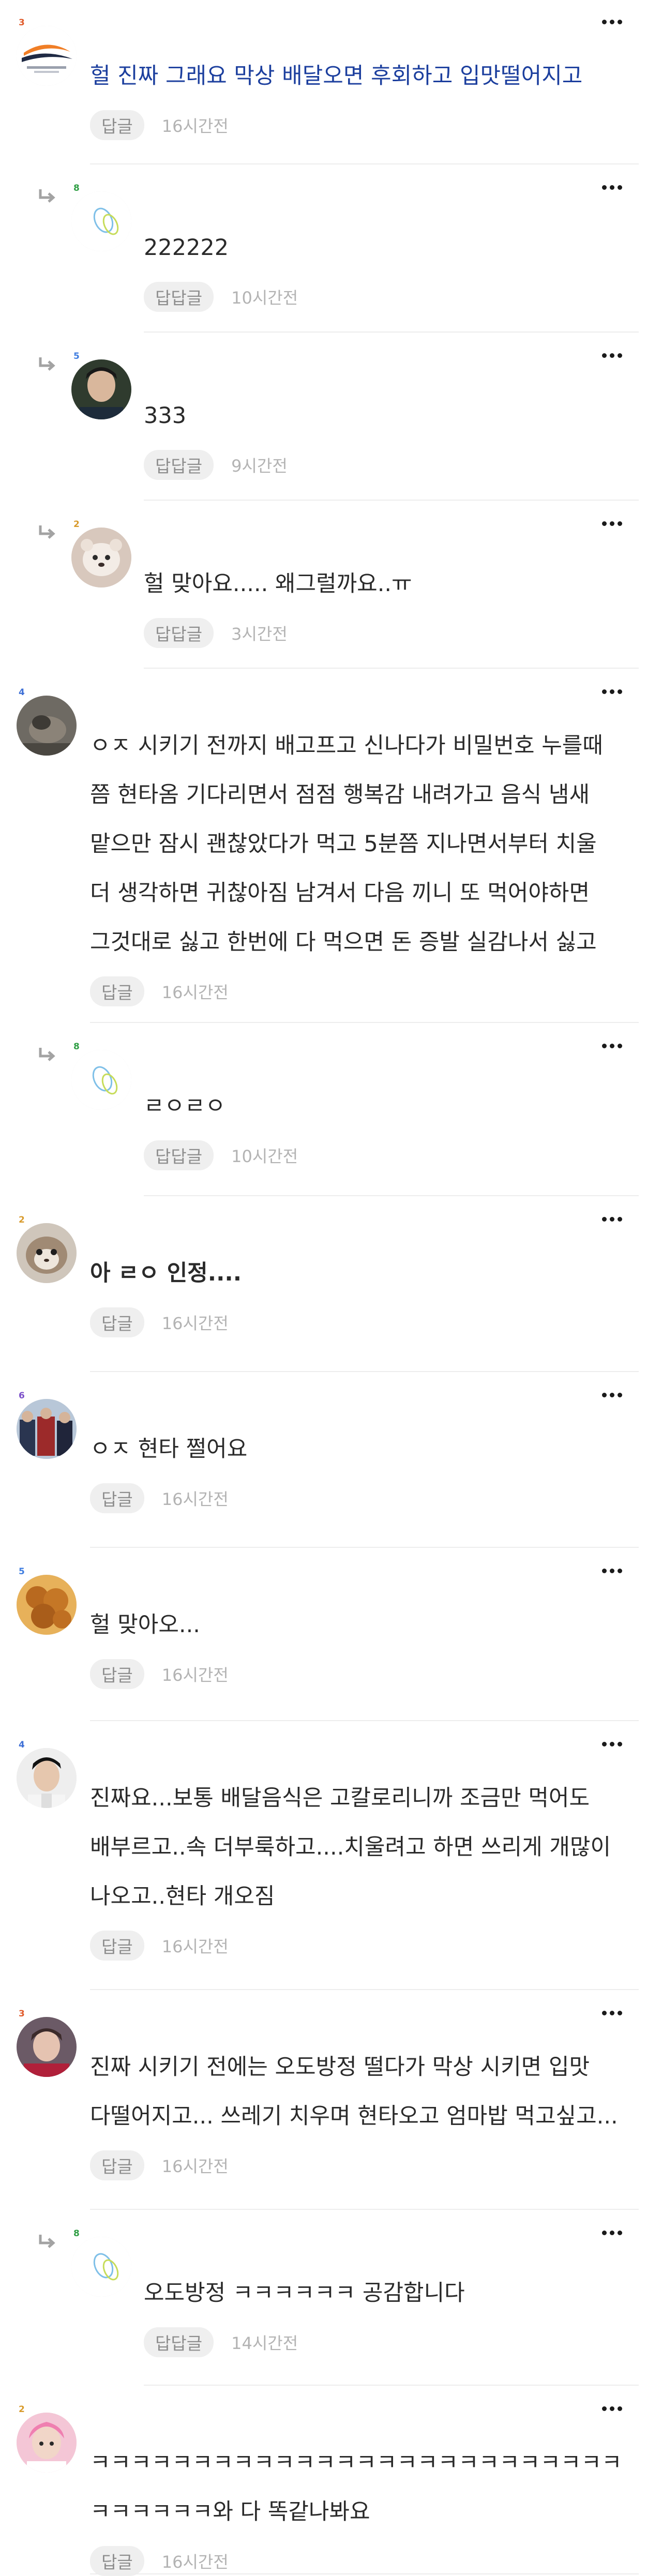 This screenshot has height=2576, width=662. I want to click on comment-text: 배부르고..속 더부룩하고....치울려고 하면 쓰리게 개많이, so click(351, 1847).